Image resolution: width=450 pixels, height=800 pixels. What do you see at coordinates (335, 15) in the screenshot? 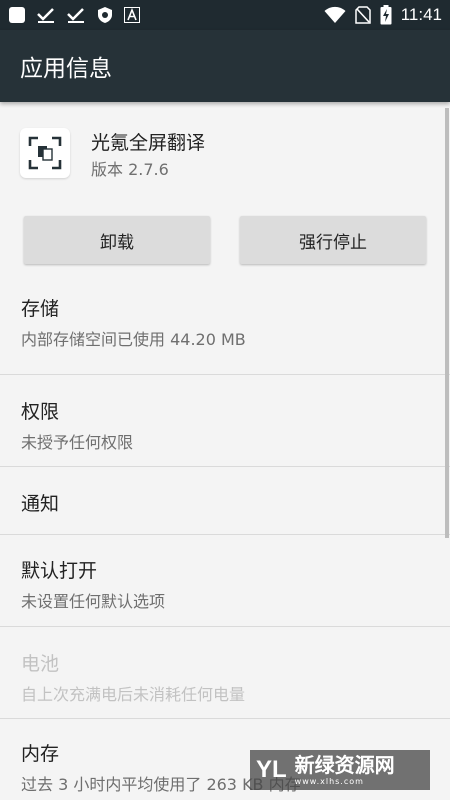
I see `wifi-icon` at bounding box center [335, 15].